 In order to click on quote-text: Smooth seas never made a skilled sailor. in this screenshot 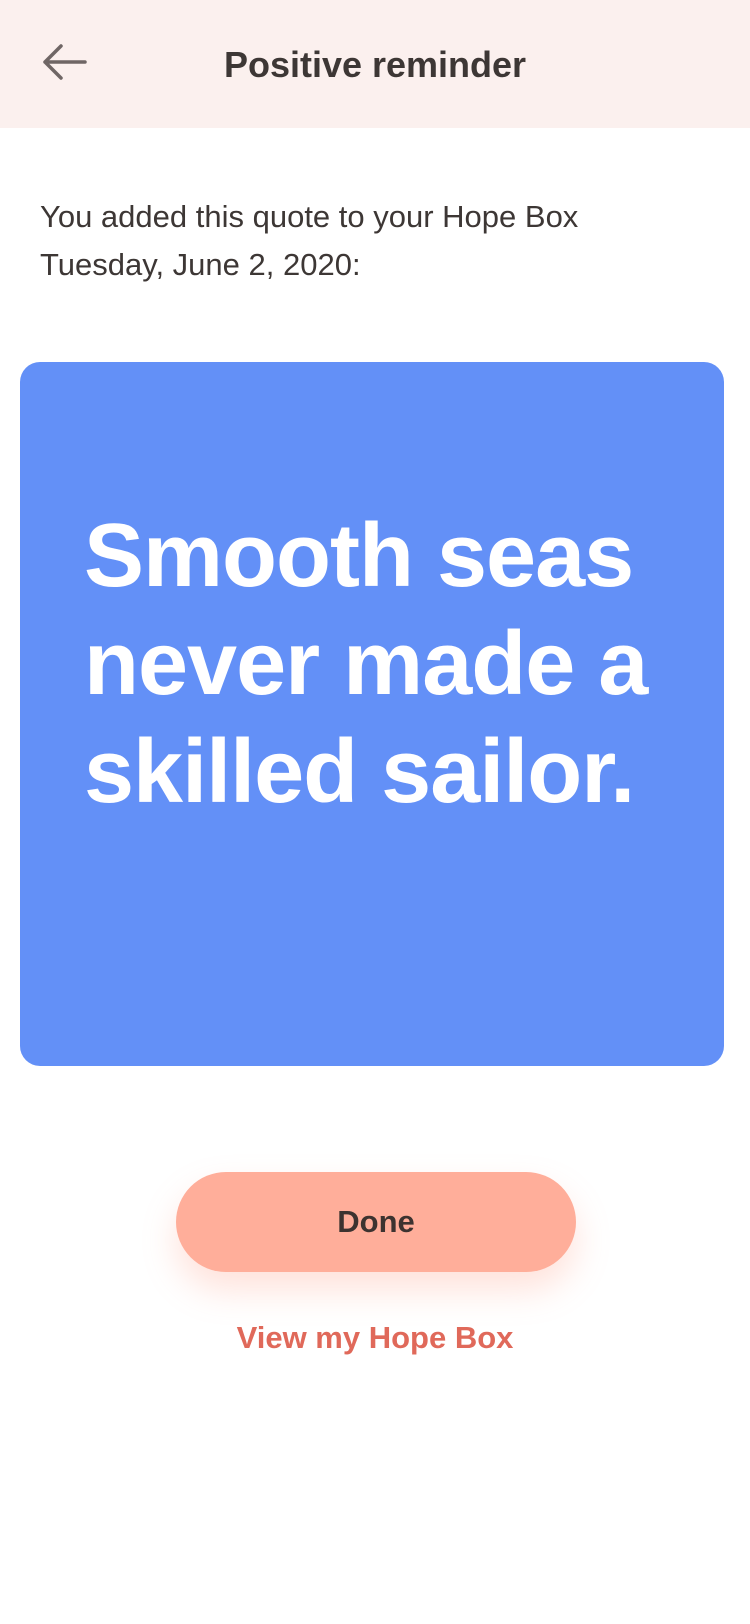, I will do `click(366, 664)`.